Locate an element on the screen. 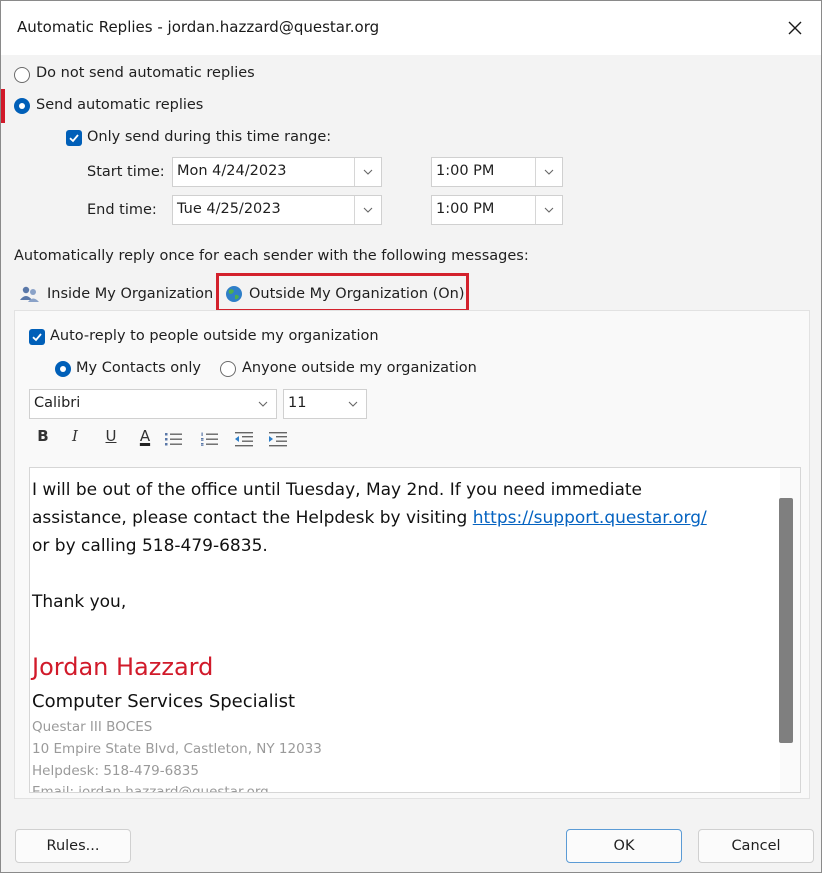 This screenshot has width=822, height=873. font-size-value: 11 is located at coordinates (297, 403).